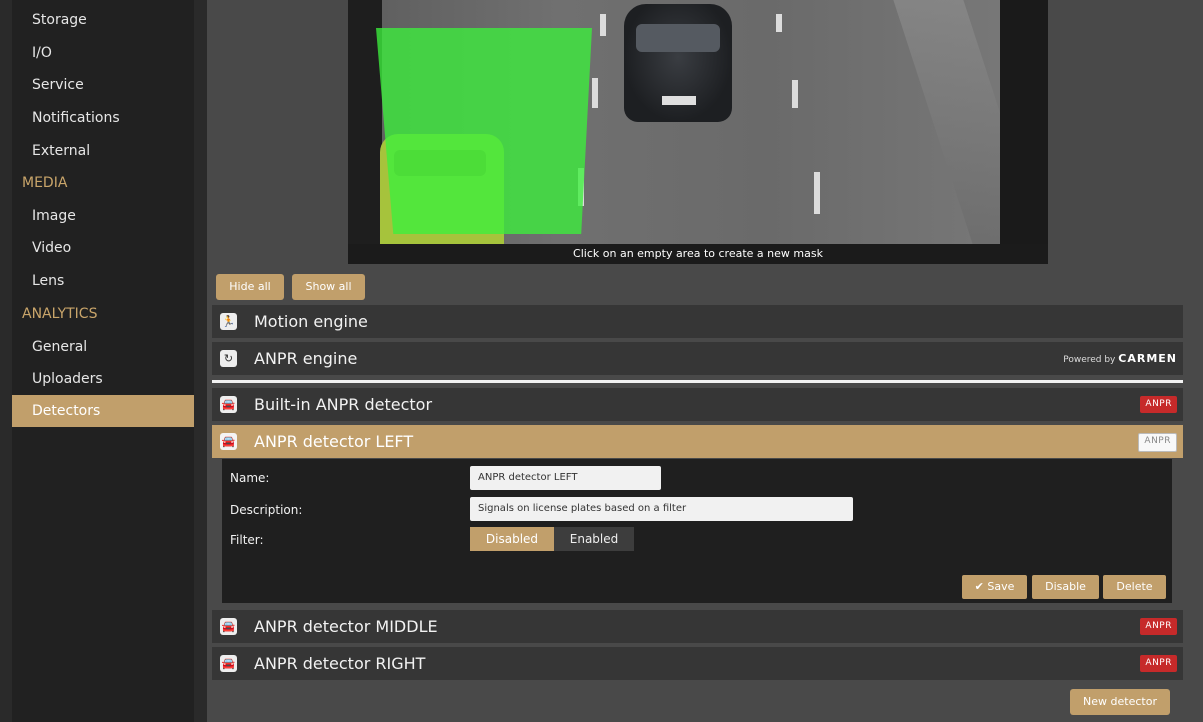 The image size is (1203, 722). I want to click on save-label: Save, so click(1001, 586).